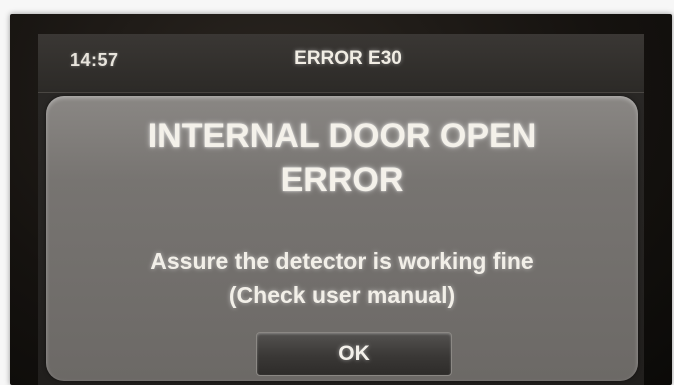  Describe the element at coordinates (94, 60) in the screenshot. I see `clock-time: 14:57` at that location.